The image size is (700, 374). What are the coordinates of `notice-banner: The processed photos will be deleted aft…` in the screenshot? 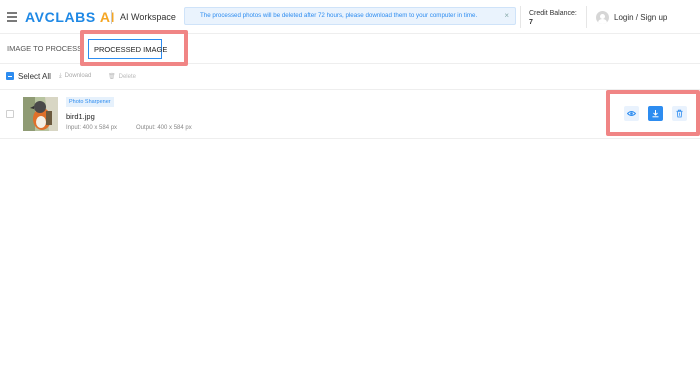 It's located at (350, 16).